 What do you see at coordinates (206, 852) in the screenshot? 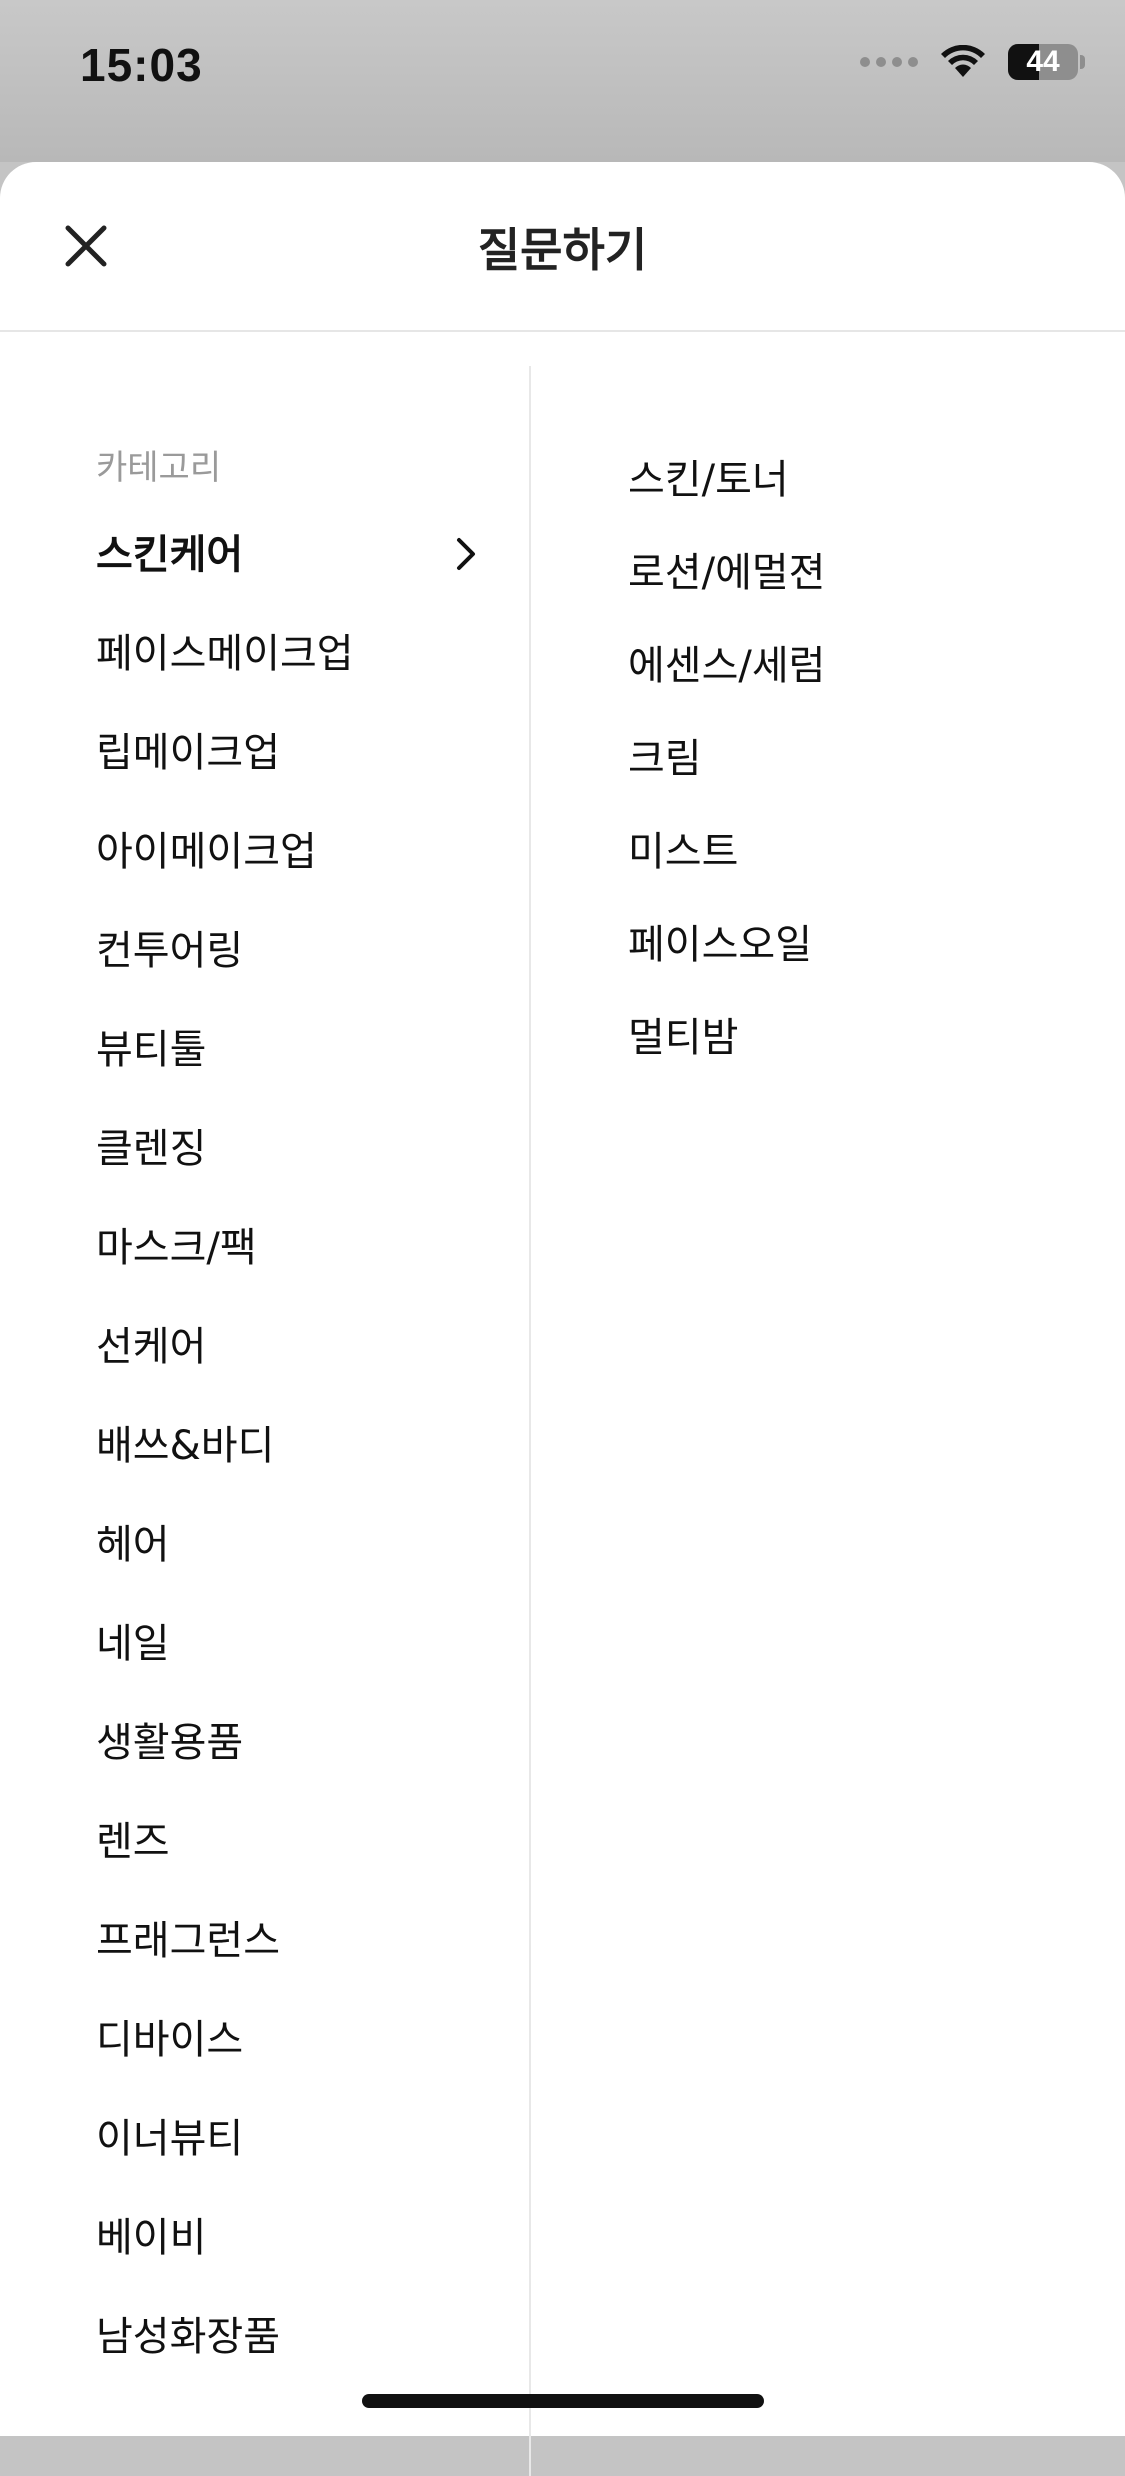
I see `category-item-label: 아이메이크업` at bounding box center [206, 852].